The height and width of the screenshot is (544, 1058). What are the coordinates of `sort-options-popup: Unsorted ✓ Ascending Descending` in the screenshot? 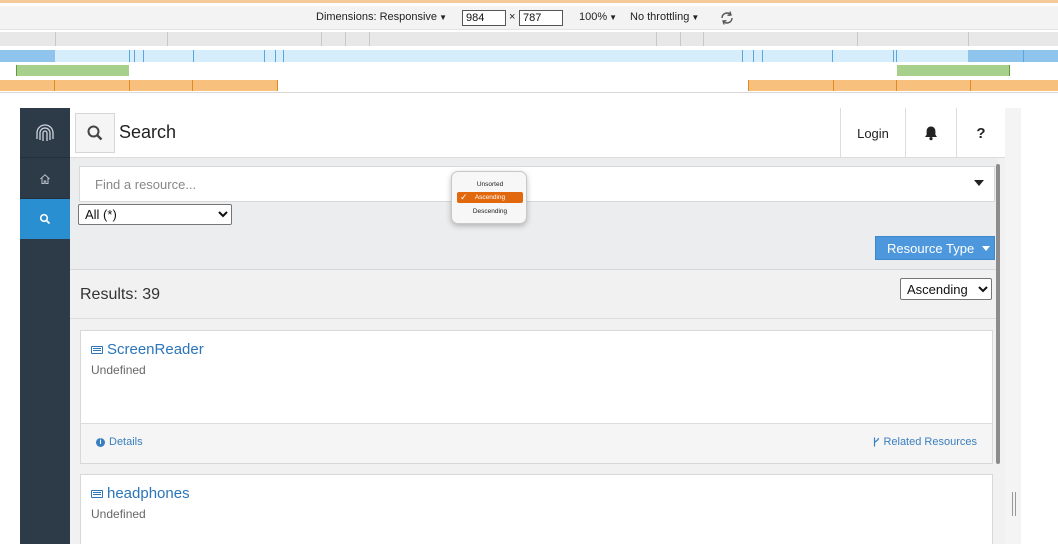 It's located at (489, 197).